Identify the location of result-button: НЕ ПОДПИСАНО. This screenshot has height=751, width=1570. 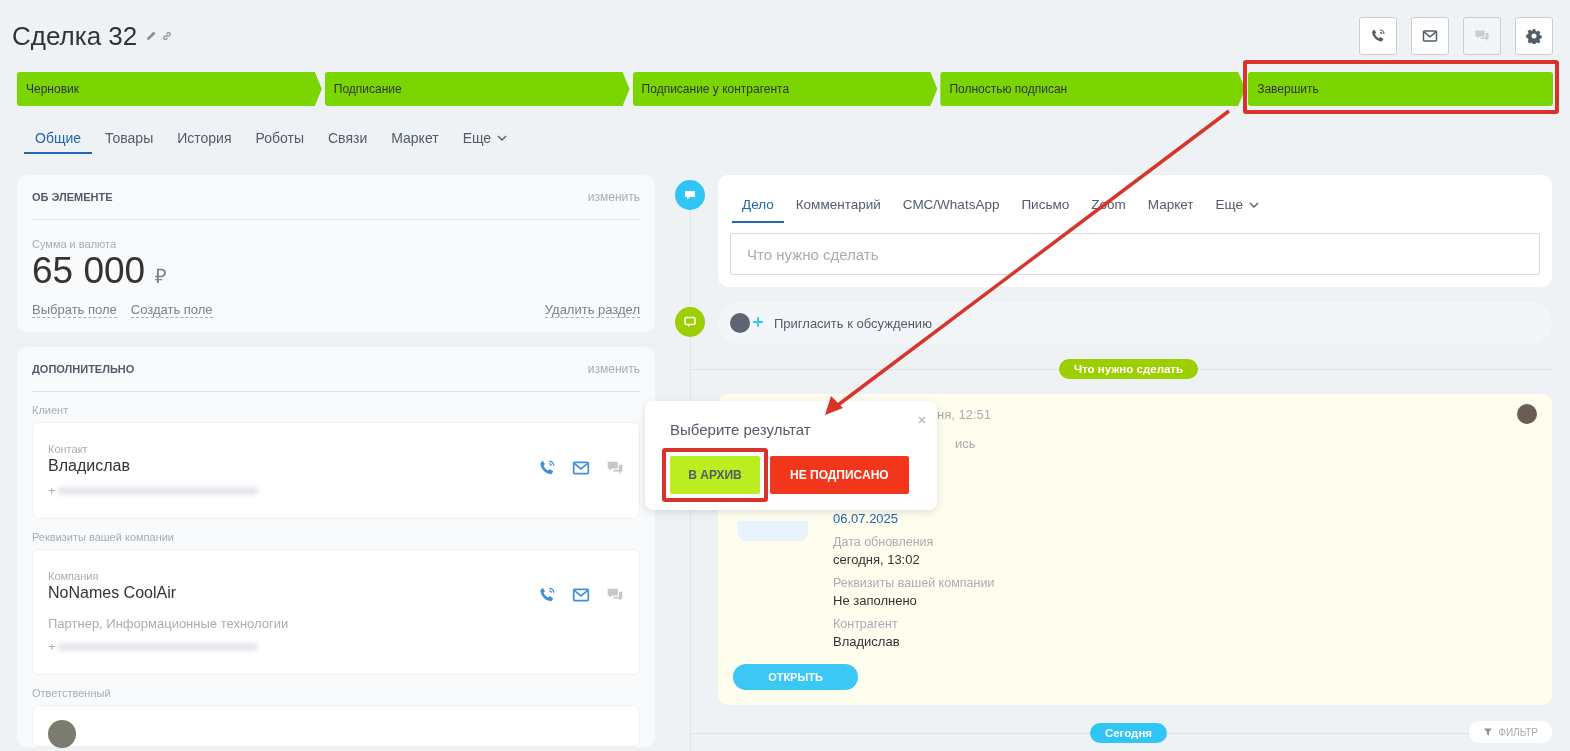
(839, 475).